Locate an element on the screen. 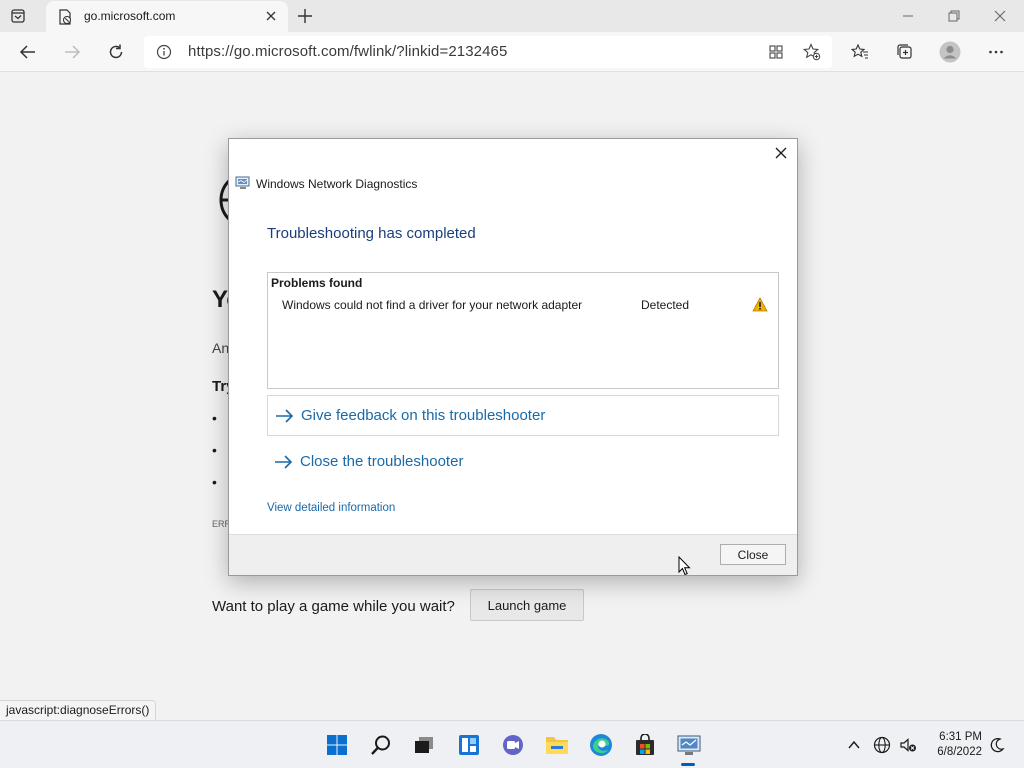 The height and width of the screenshot is (768, 1024). minimize-icon is located at coordinates (908, 16).